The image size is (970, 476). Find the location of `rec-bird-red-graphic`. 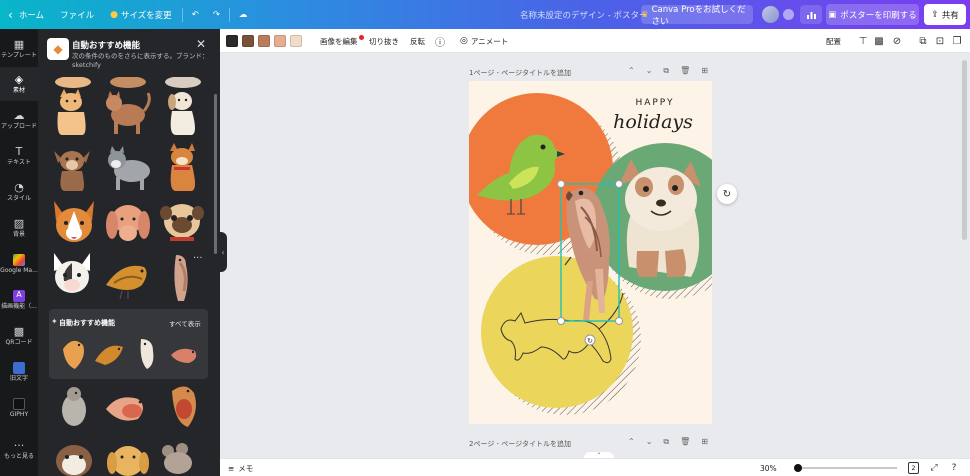

rec-bird-red-graphic is located at coordinates (185, 354).